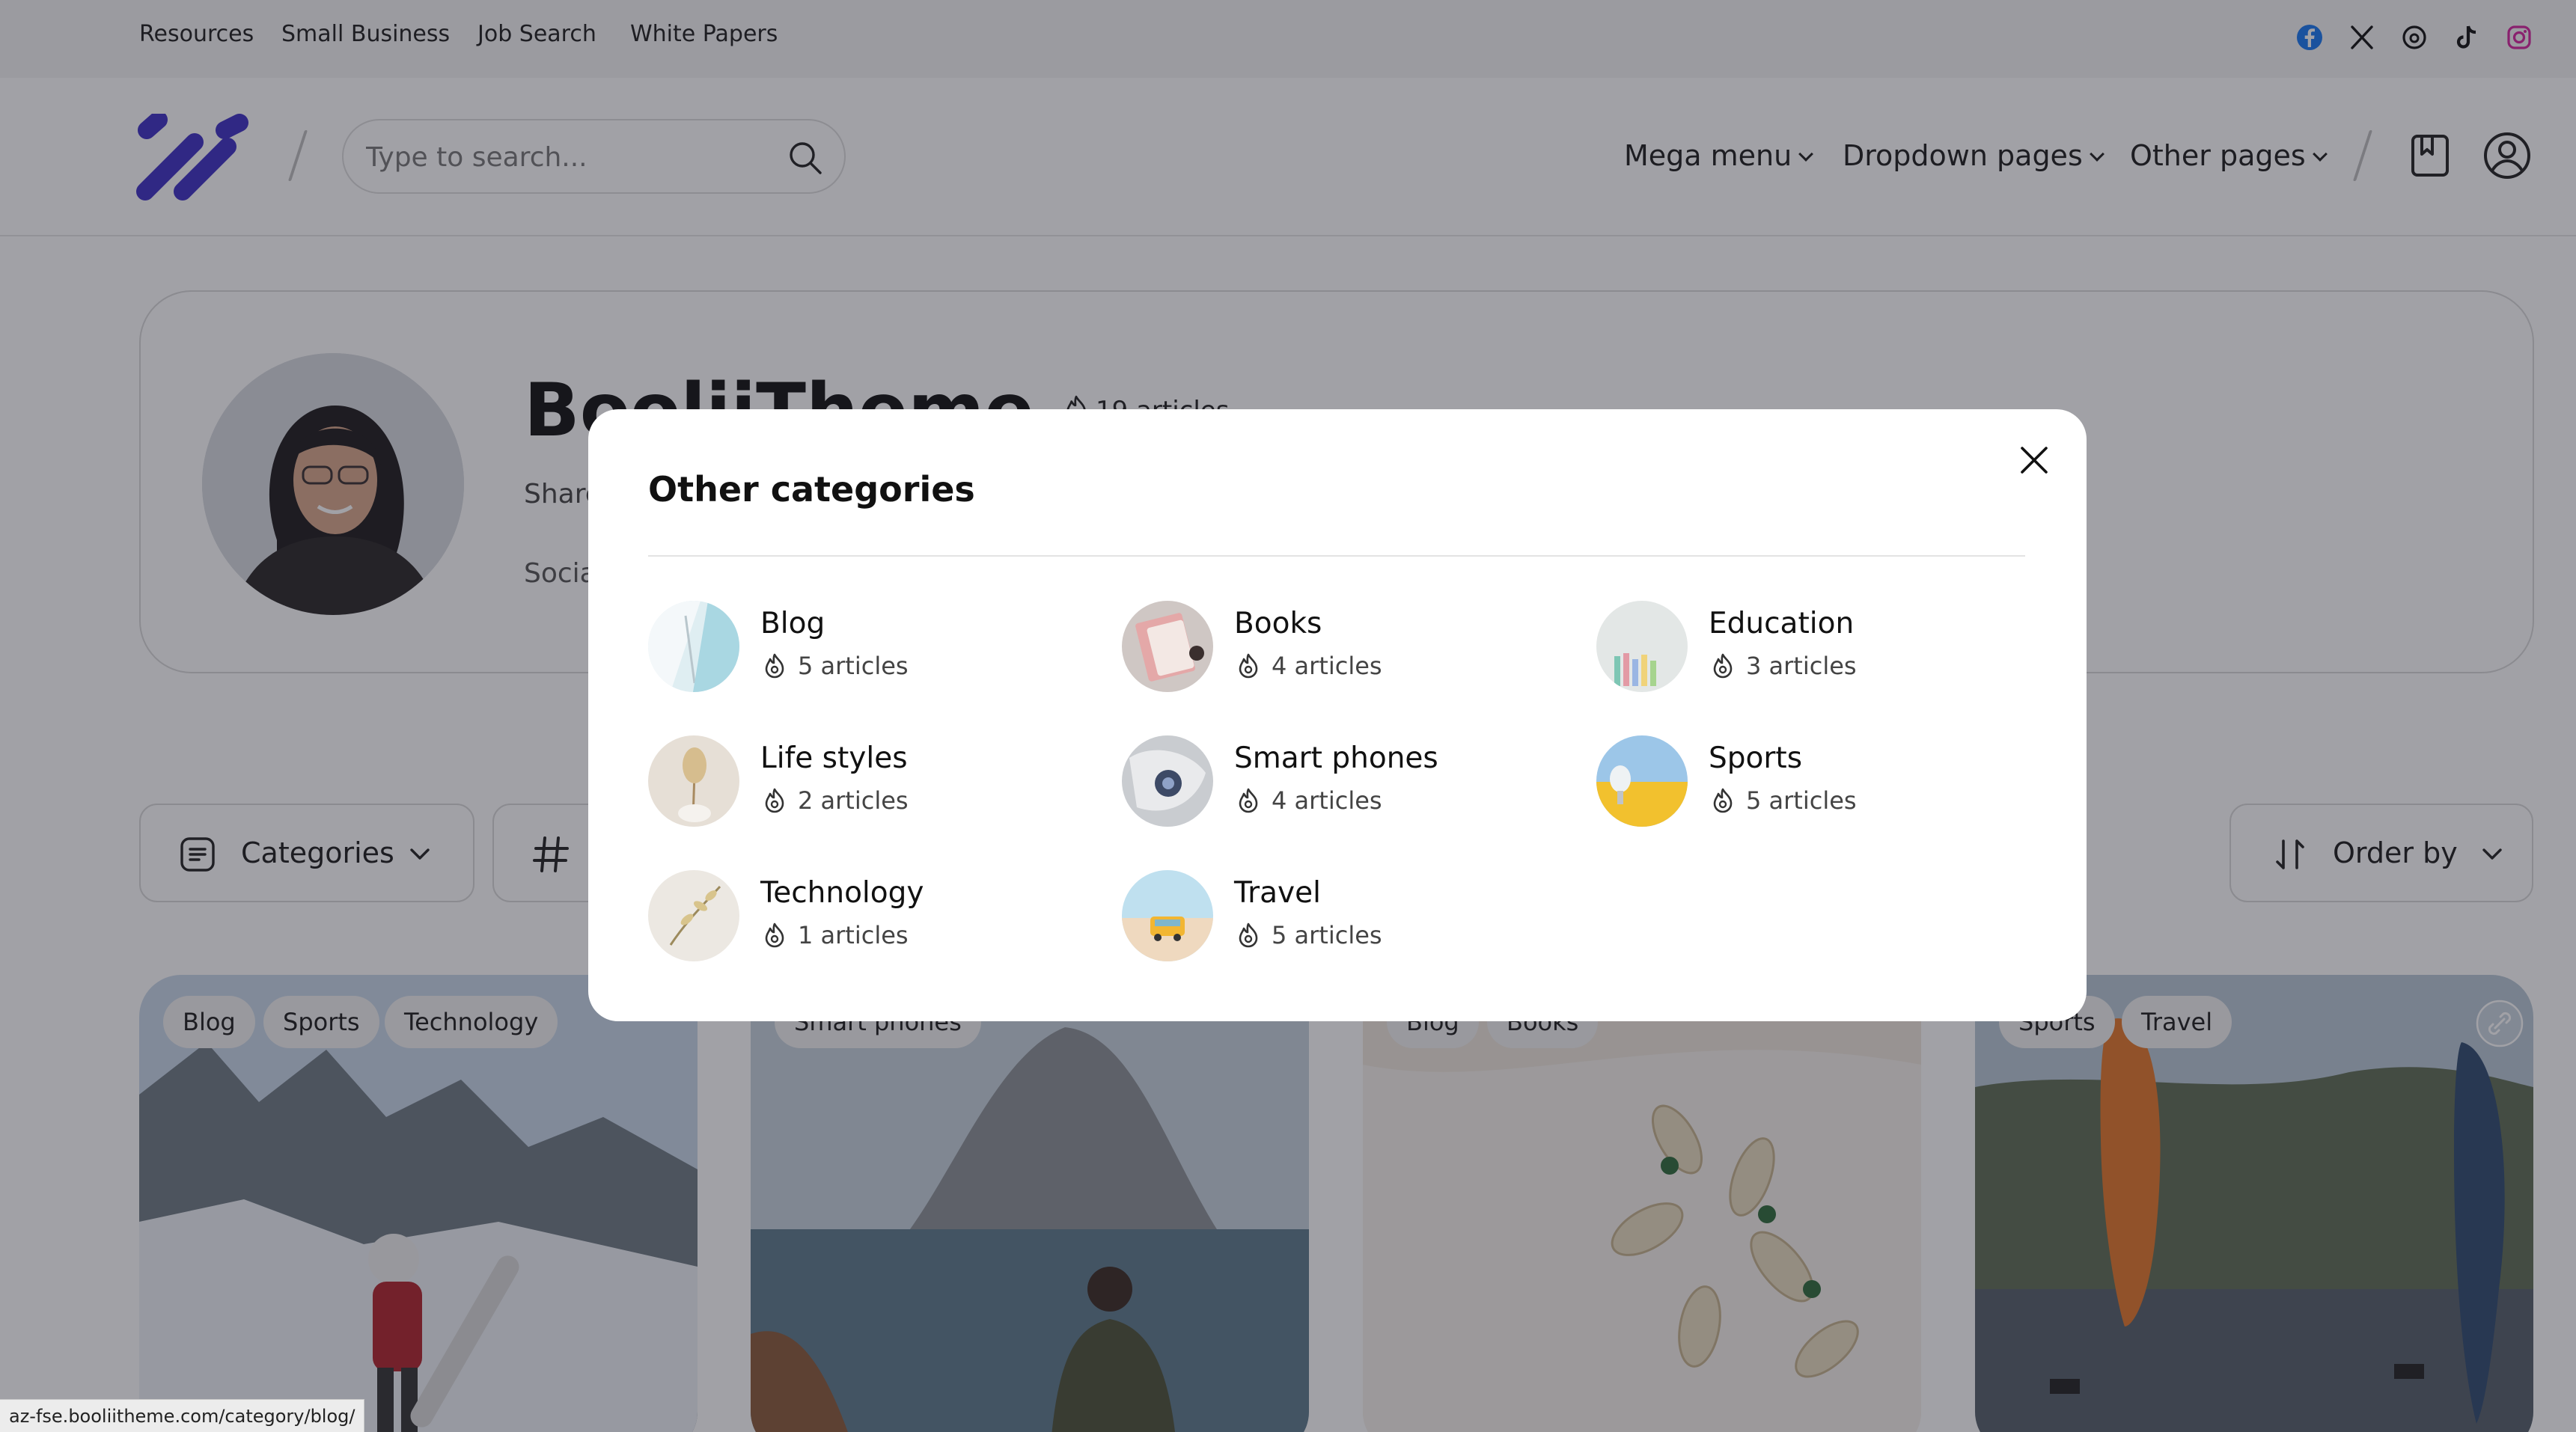 The height and width of the screenshot is (1432, 2576). Describe the element at coordinates (1756, 758) in the screenshot. I see `category-name: Sports` at that location.